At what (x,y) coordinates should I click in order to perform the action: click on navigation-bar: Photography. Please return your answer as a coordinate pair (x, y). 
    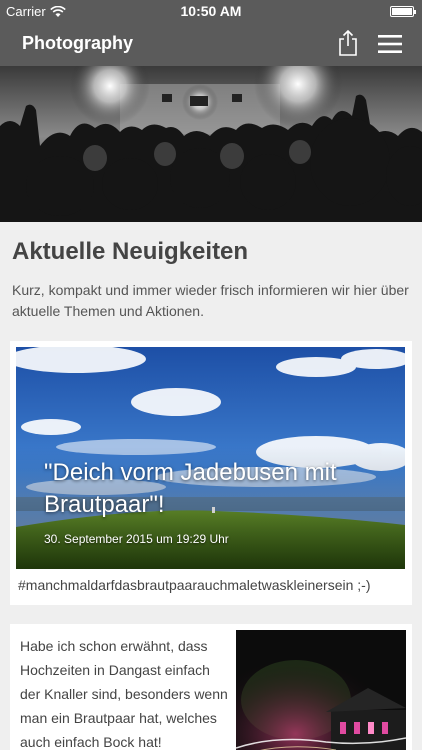
    Looking at the image, I should click on (211, 44).